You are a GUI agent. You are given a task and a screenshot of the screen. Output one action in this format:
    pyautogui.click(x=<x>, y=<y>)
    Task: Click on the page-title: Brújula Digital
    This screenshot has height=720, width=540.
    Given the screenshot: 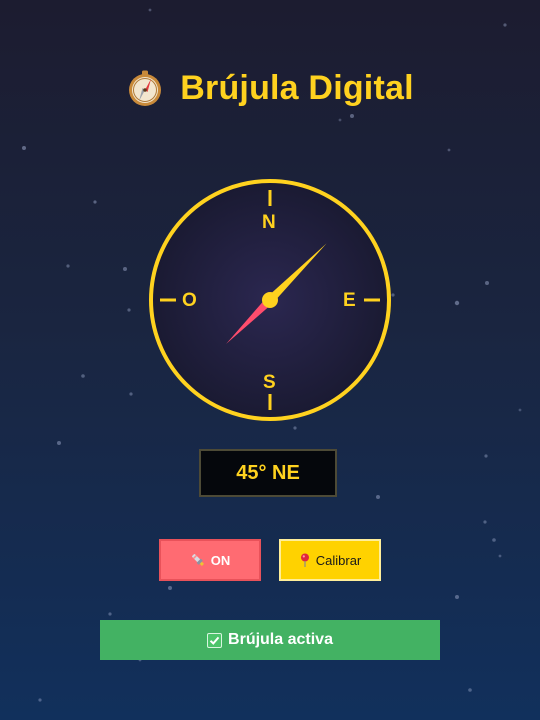 What is the action you would take?
    pyautogui.click(x=297, y=87)
    